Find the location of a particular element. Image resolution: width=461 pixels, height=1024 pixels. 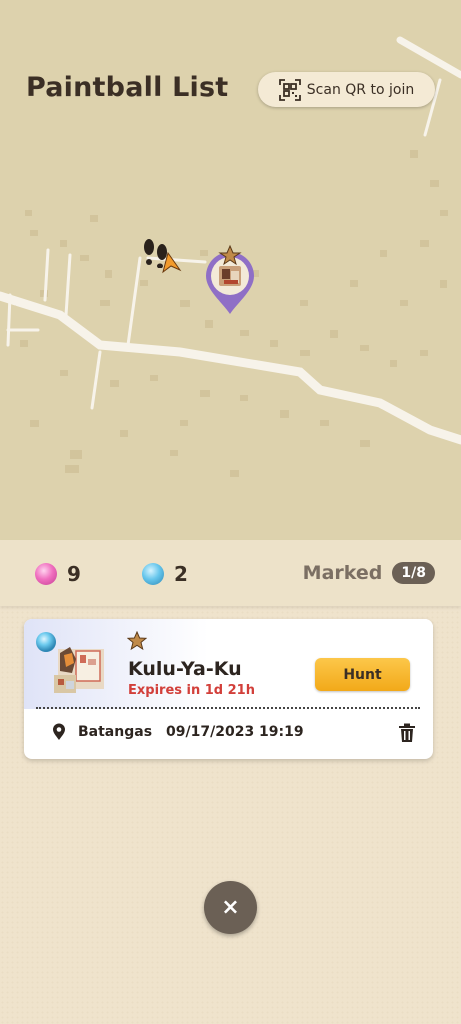

scan-qr-button: Scan QR to join is located at coordinates (346, 89).